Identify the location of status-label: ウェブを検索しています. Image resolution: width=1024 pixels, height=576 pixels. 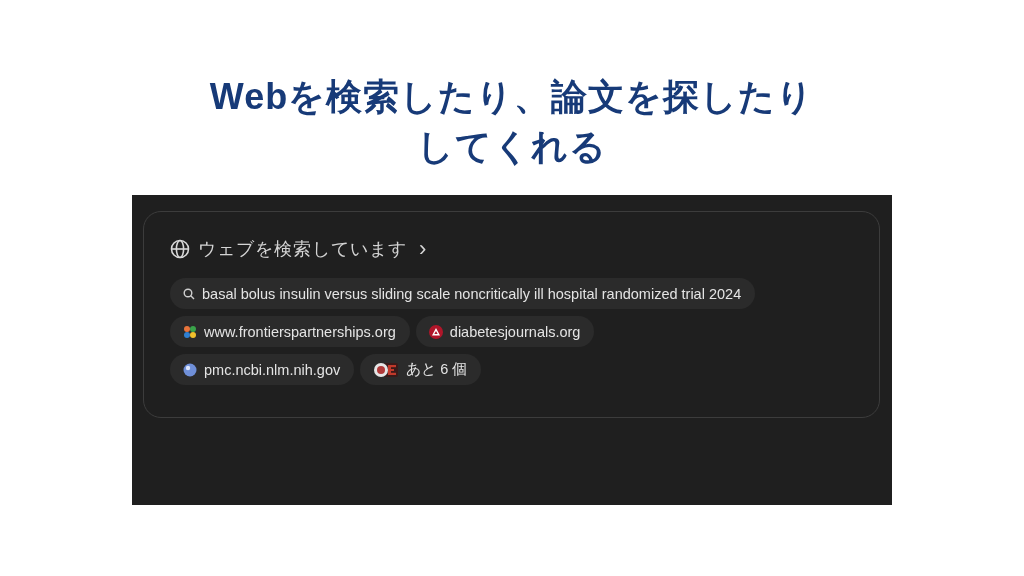
(302, 249).